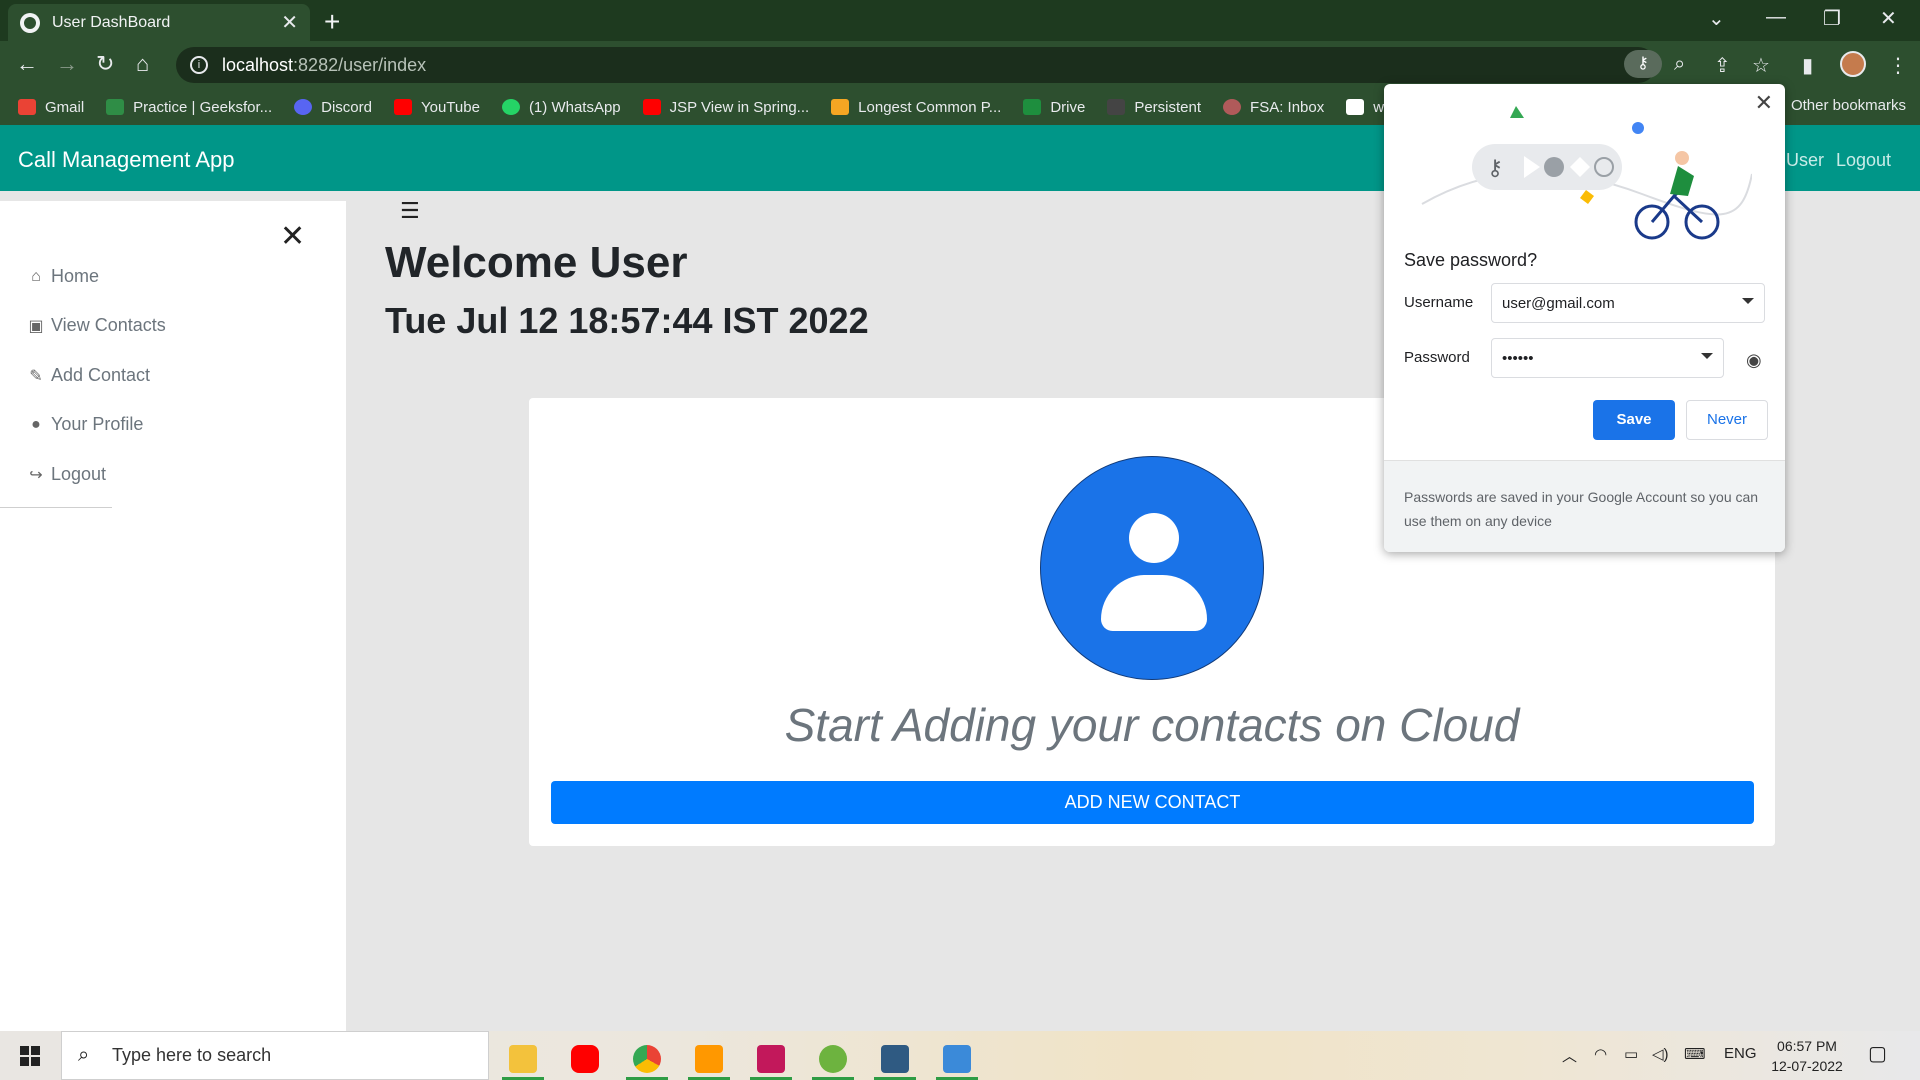  I want to click on current-datetime: Tue Jul 12 18:57:44 IST 2022, so click(627, 320).